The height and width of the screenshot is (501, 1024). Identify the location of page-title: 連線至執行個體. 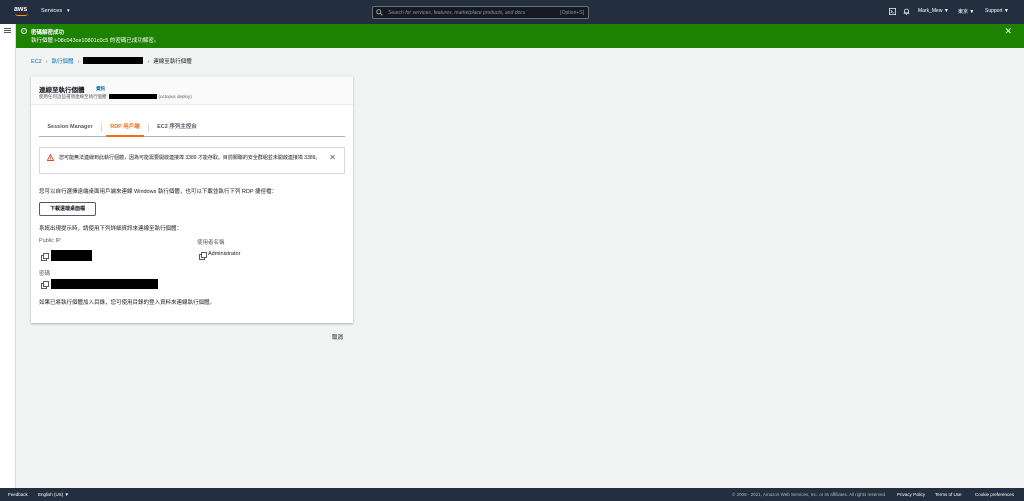
(62, 90).